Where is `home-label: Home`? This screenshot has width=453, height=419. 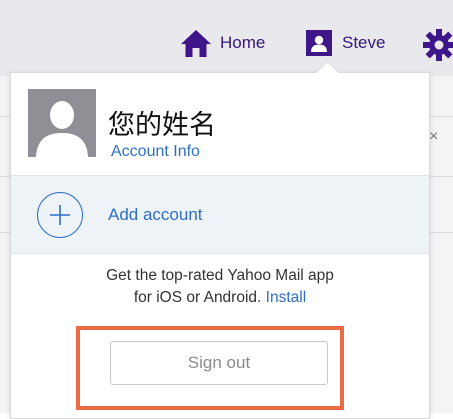 home-label: Home is located at coordinates (243, 42).